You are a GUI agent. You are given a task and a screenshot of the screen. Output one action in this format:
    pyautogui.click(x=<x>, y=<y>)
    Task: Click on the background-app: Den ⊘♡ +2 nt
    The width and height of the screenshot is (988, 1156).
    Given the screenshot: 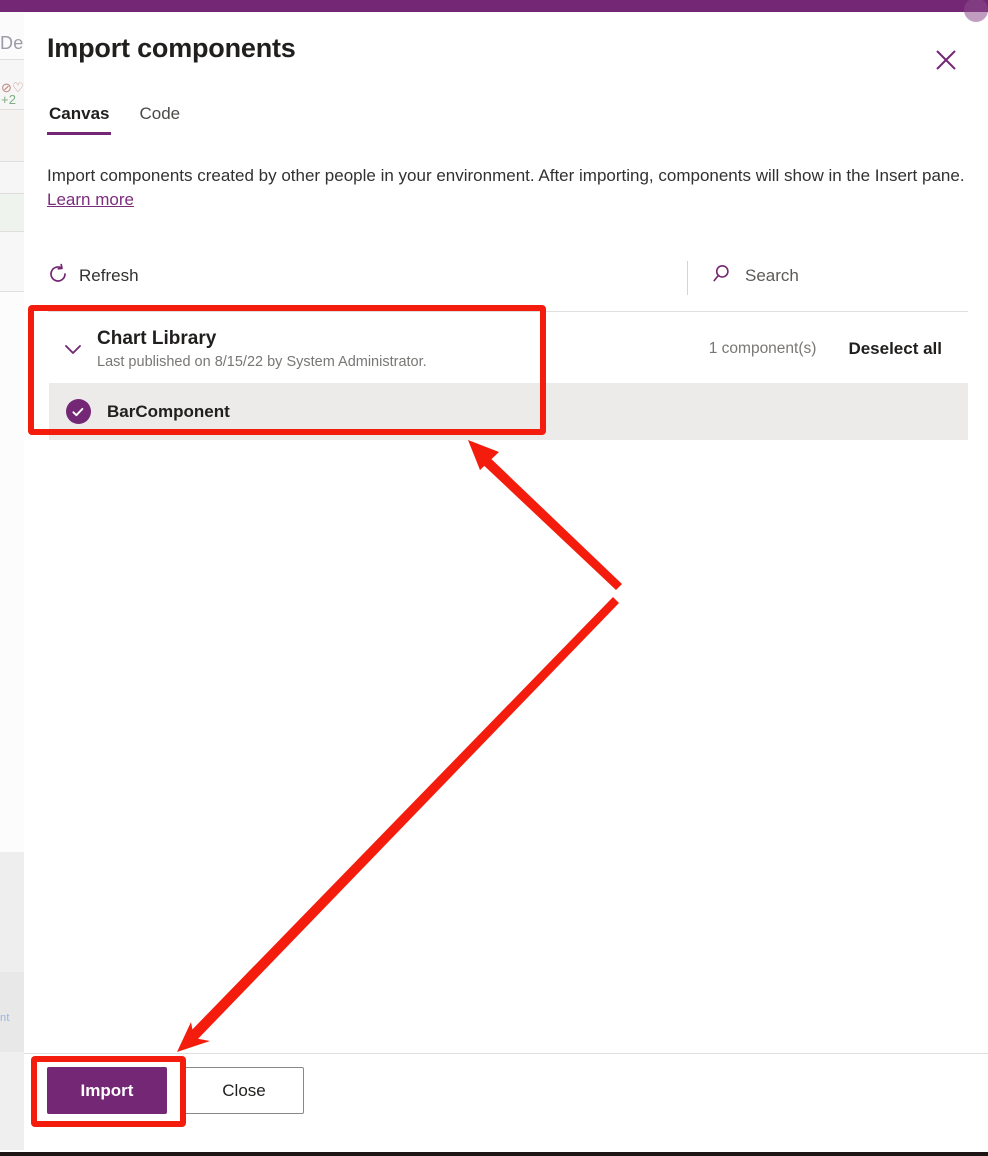 What is the action you would take?
    pyautogui.click(x=16, y=578)
    